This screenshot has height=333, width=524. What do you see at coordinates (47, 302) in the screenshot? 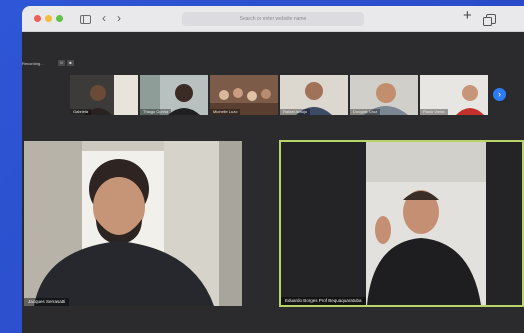
I see `participant-name: Jacques Serrasatti` at bounding box center [47, 302].